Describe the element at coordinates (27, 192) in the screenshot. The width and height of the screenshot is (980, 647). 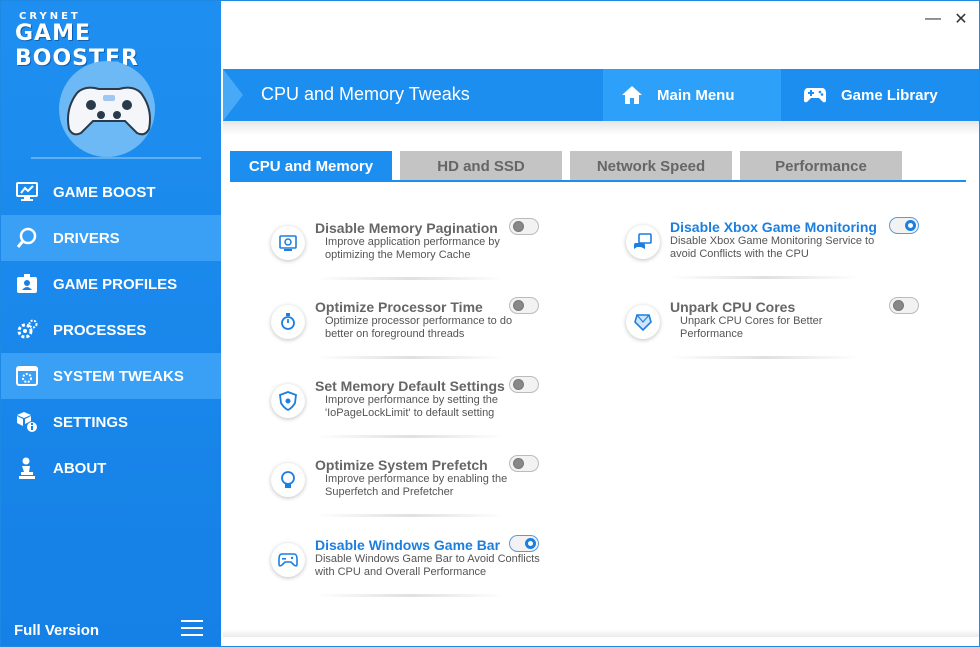
I see `monitor-chart-icon` at that location.